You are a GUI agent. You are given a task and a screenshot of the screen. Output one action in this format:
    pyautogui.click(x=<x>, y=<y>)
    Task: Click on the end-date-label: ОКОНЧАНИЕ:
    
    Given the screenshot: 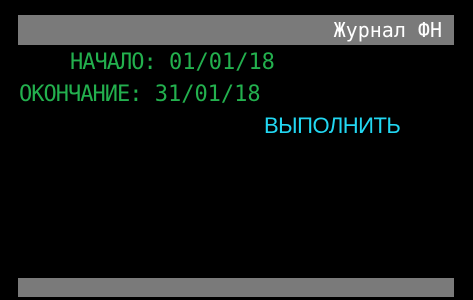 What is the action you would take?
    pyautogui.click(x=80, y=94)
    